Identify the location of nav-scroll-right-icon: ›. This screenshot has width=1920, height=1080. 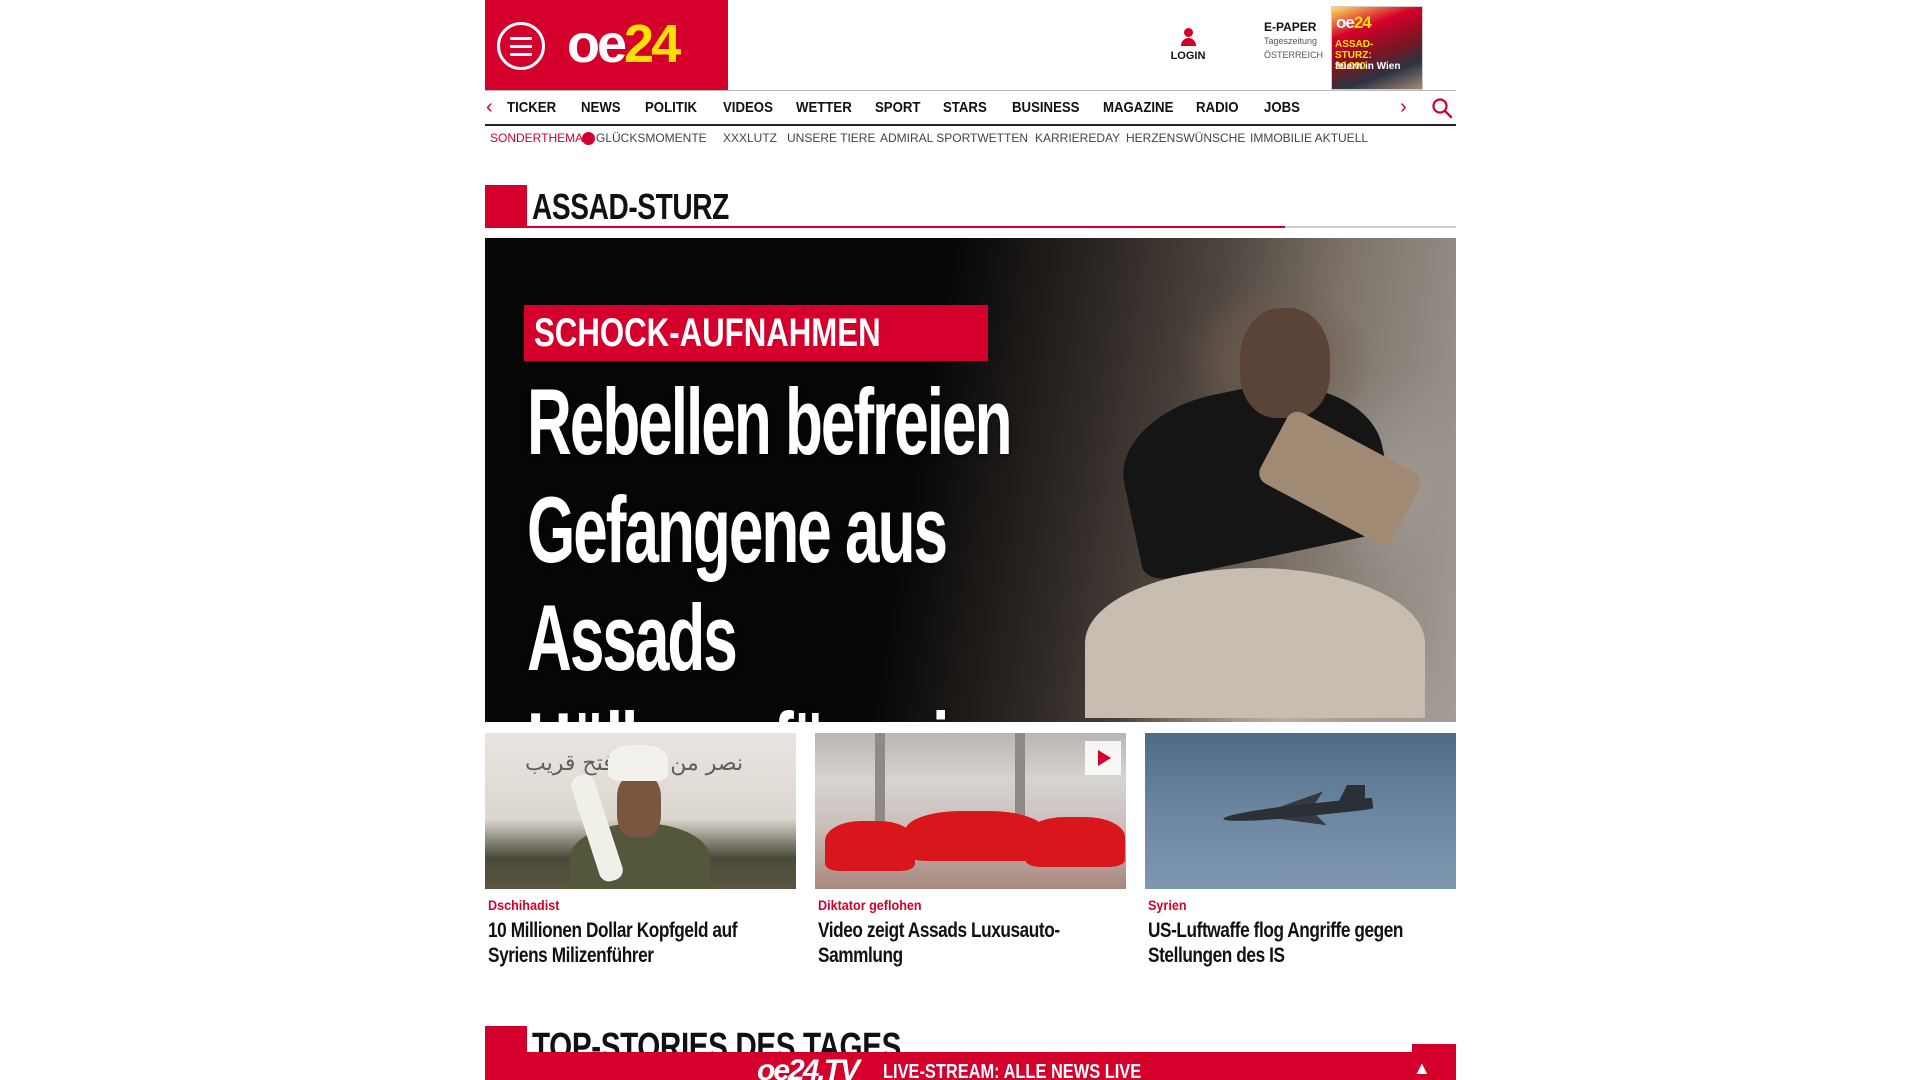
(1403, 107).